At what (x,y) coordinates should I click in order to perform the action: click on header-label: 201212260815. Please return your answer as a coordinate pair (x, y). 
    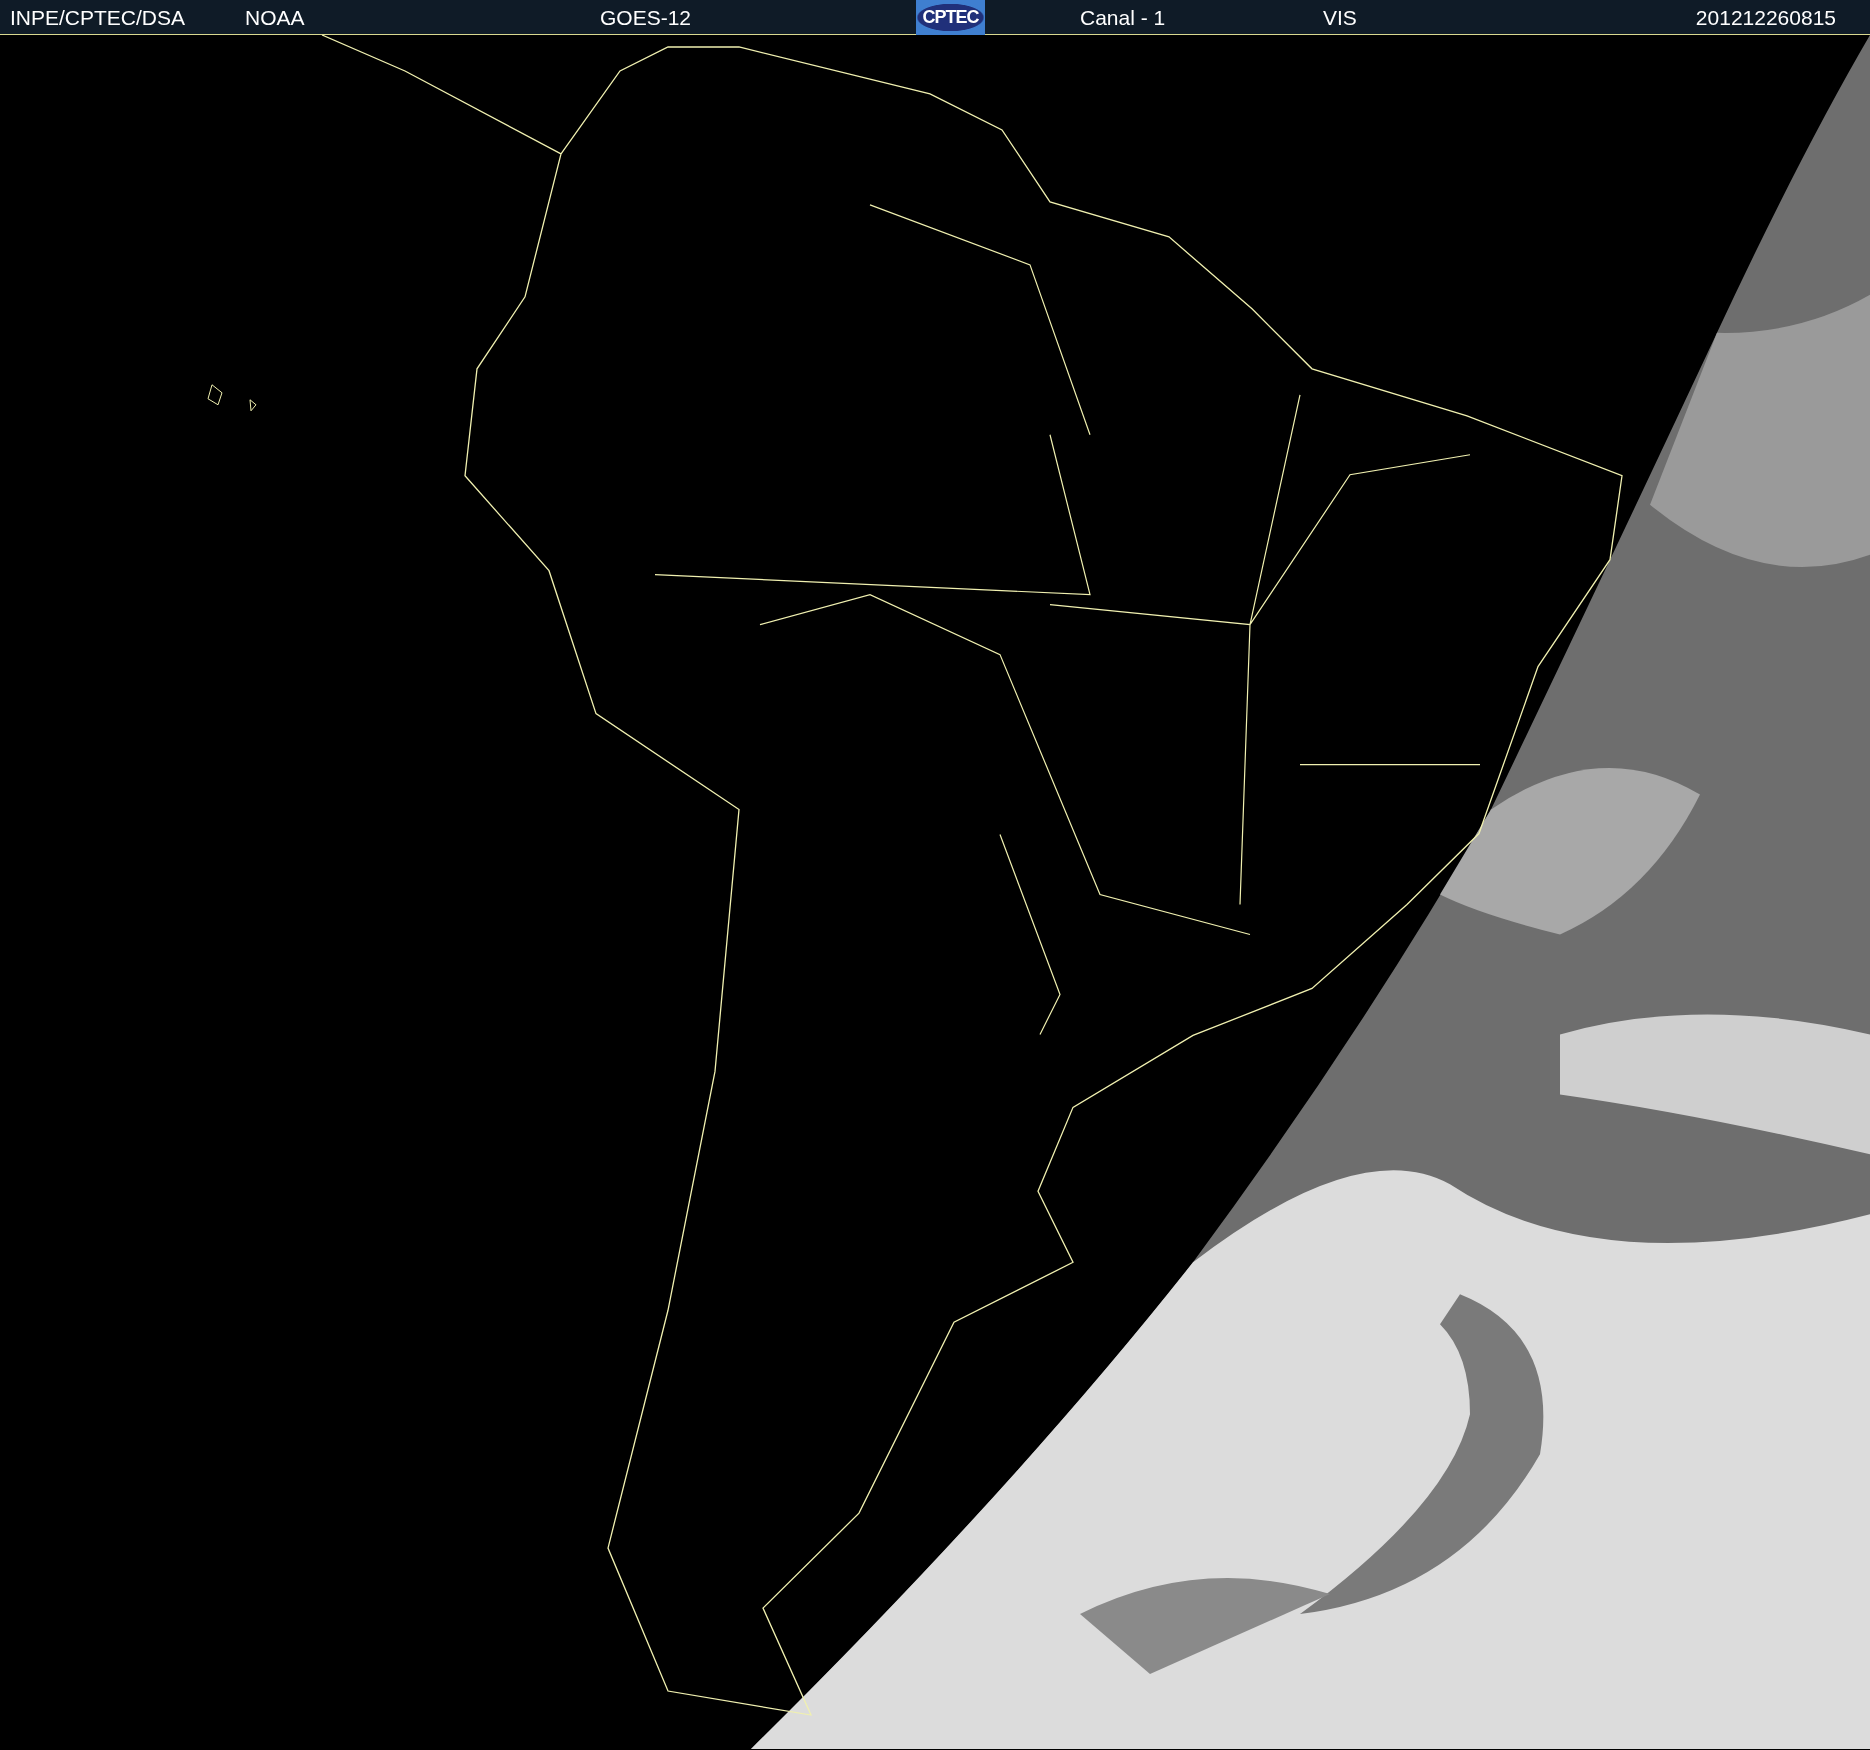
    Looking at the image, I should click on (1765, 17).